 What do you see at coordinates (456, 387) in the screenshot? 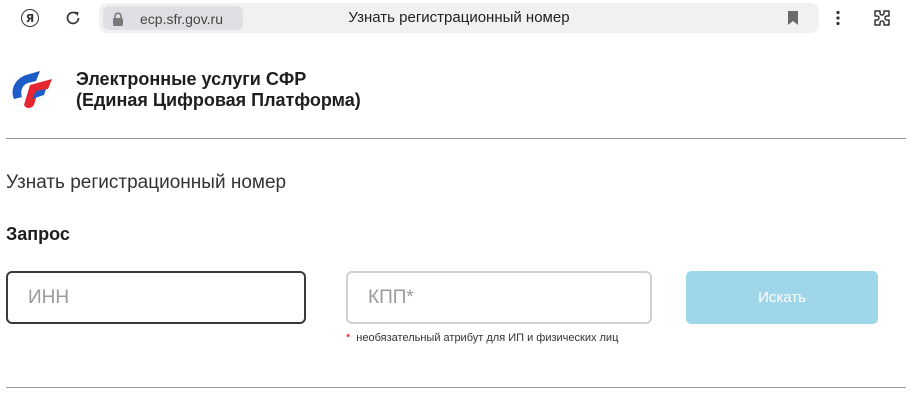
I see `footer-divider` at bounding box center [456, 387].